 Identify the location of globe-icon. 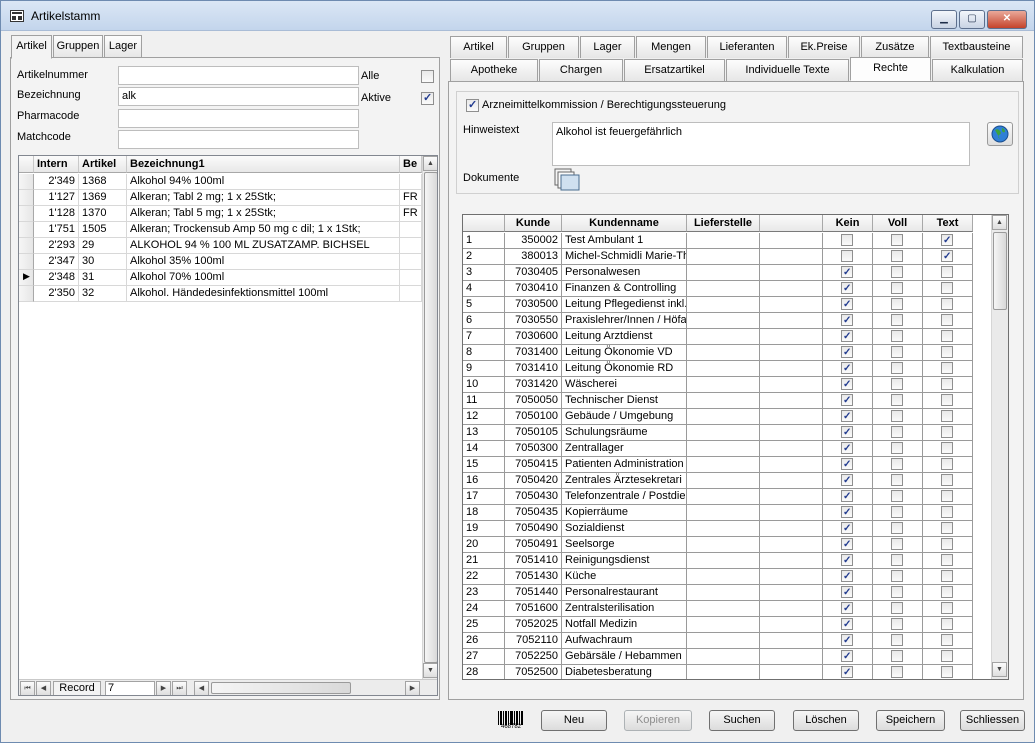
(1000, 134).